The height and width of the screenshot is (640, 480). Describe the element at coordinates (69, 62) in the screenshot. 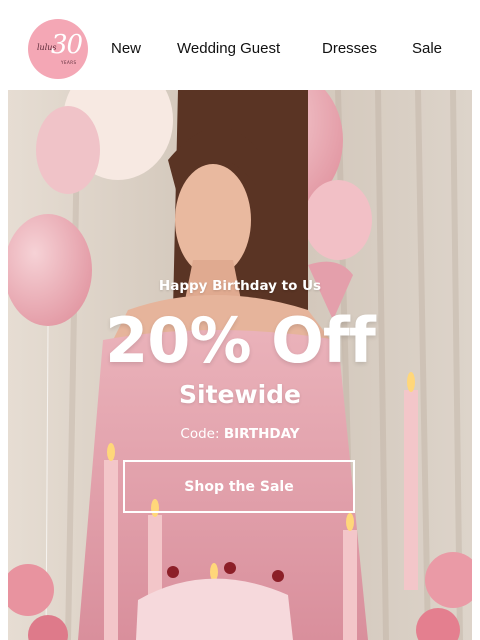

I see `logo-years-text: YEARS` at that location.